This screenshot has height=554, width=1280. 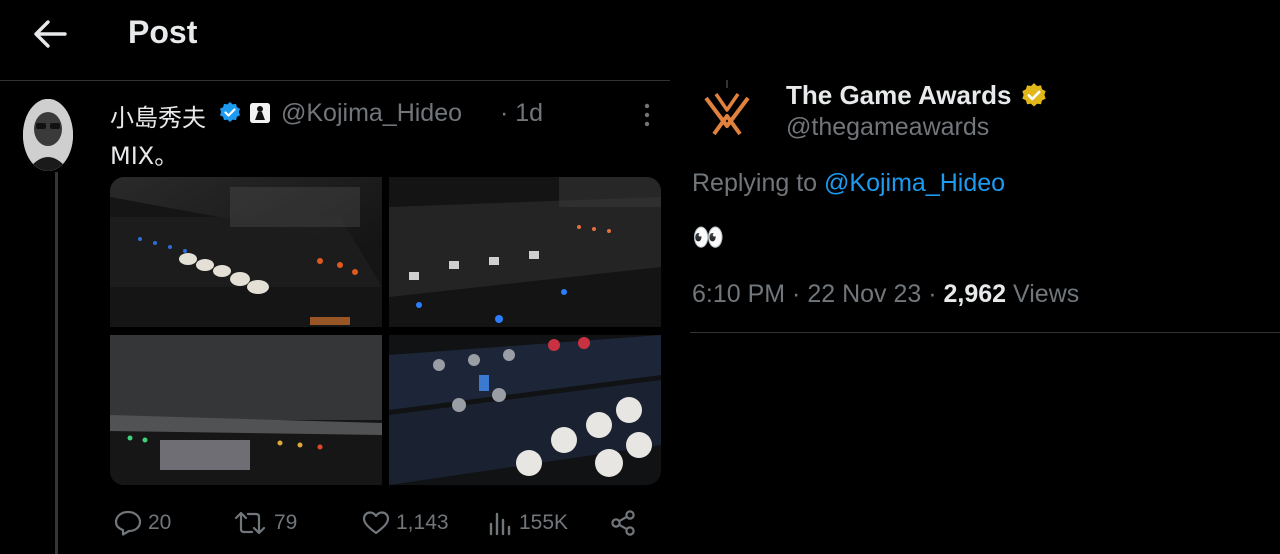 What do you see at coordinates (128, 523) in the screenshot?
I see `reply-icon` at bounding box center [128, 523].